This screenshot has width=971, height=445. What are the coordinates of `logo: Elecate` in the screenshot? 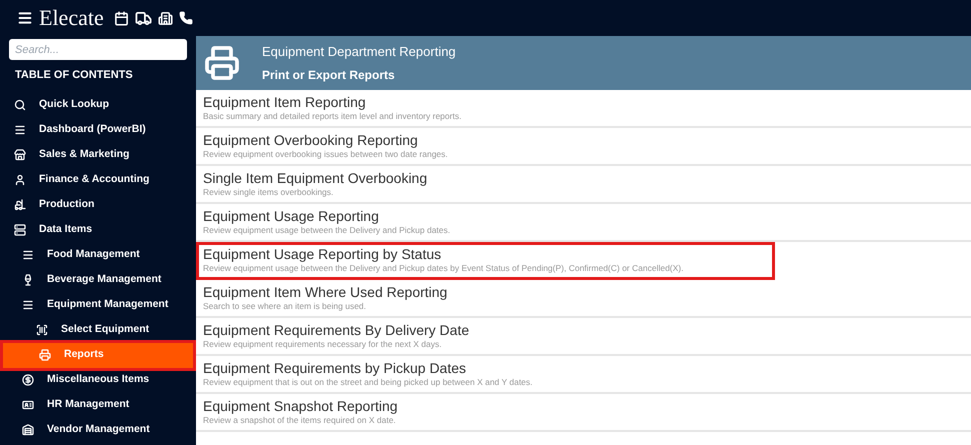 It's located at (71, 18).